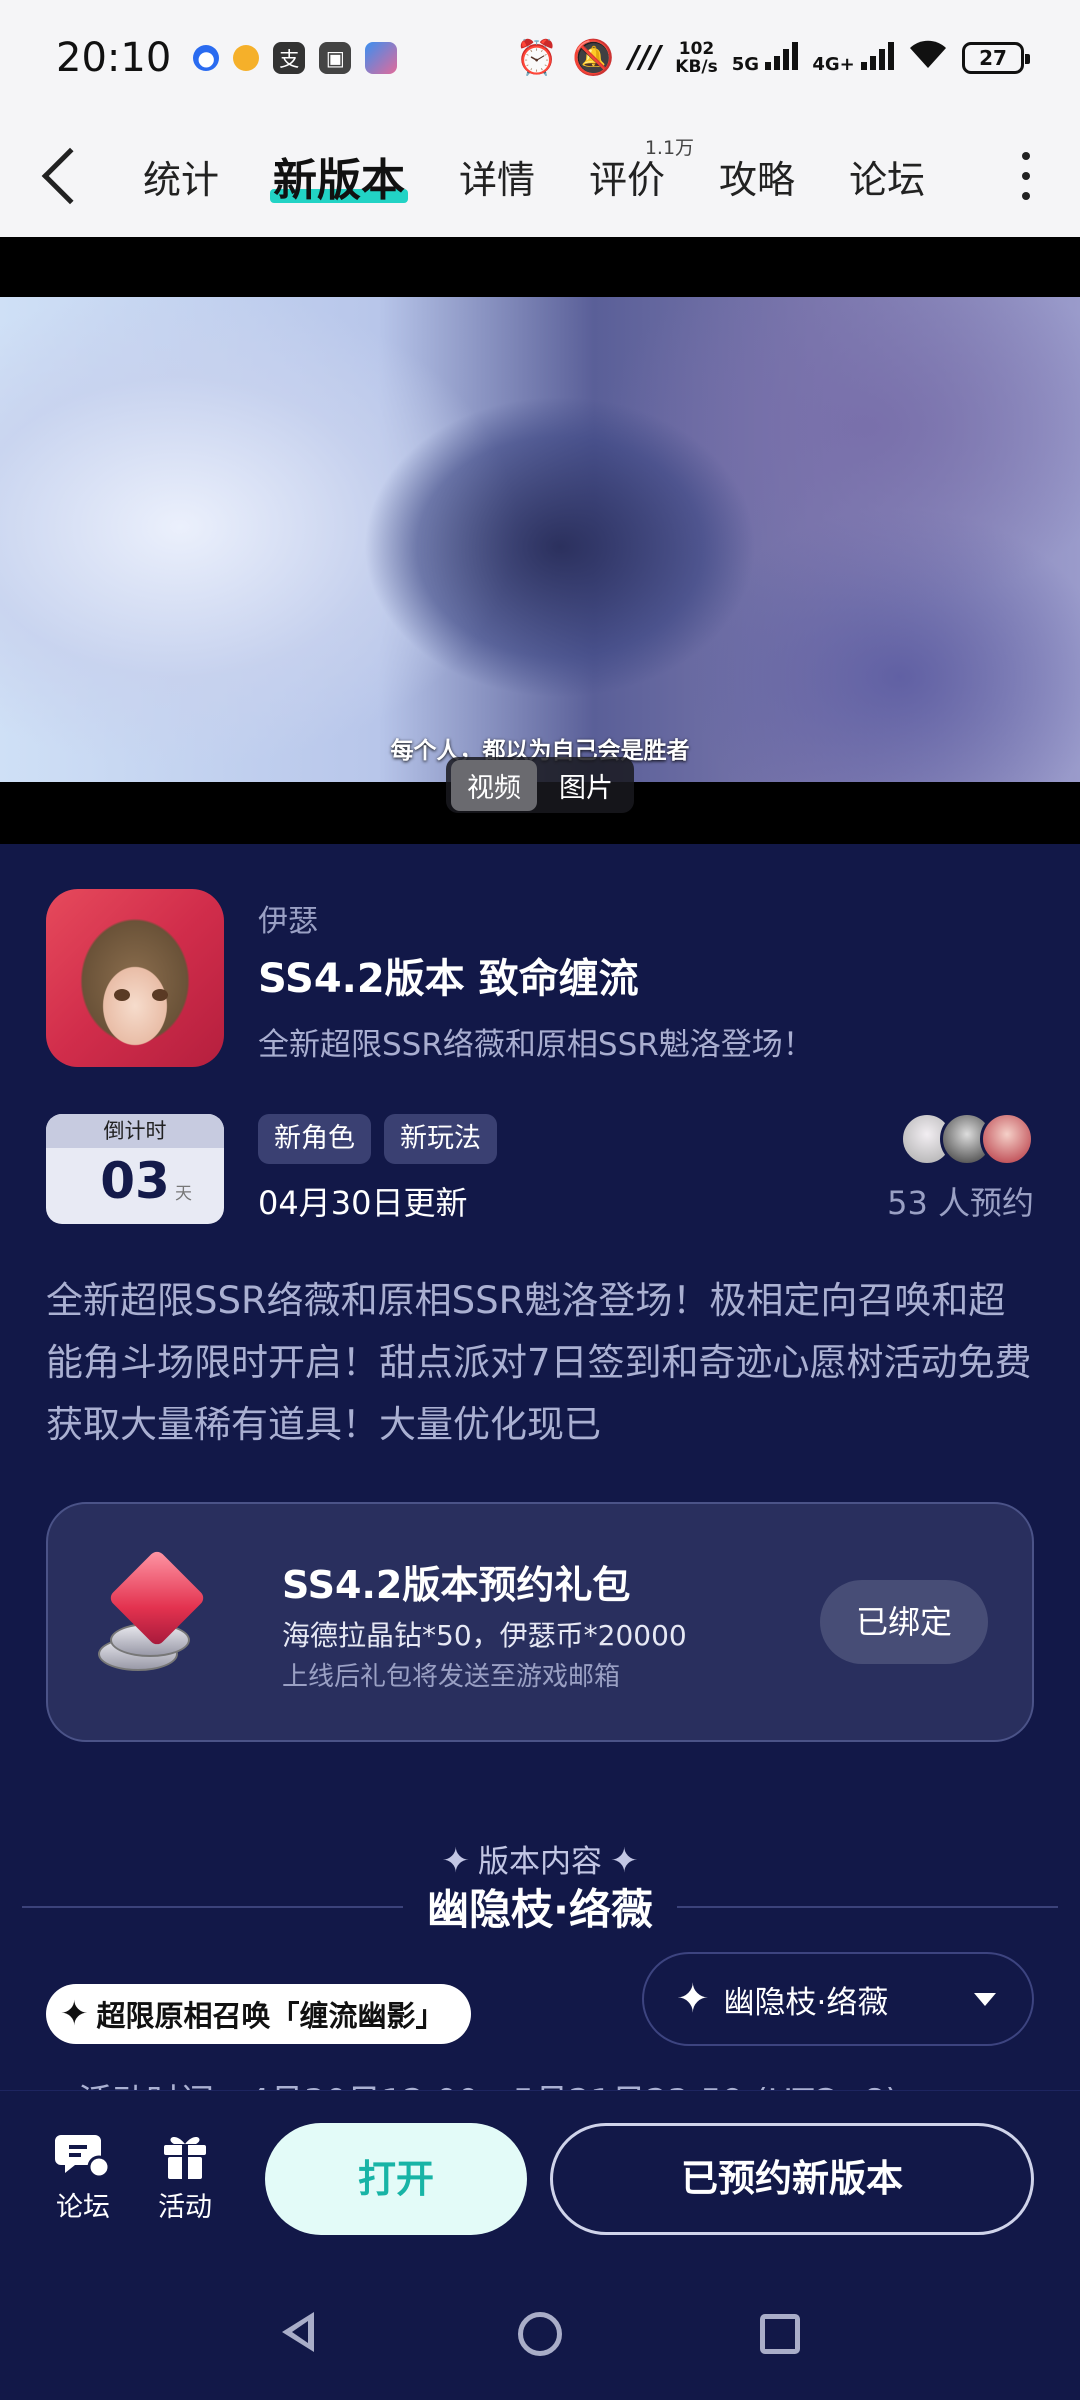 The width and height of the screenshot is (1080, 2400). I want to click on more-options-icon, so click(1026, 176).